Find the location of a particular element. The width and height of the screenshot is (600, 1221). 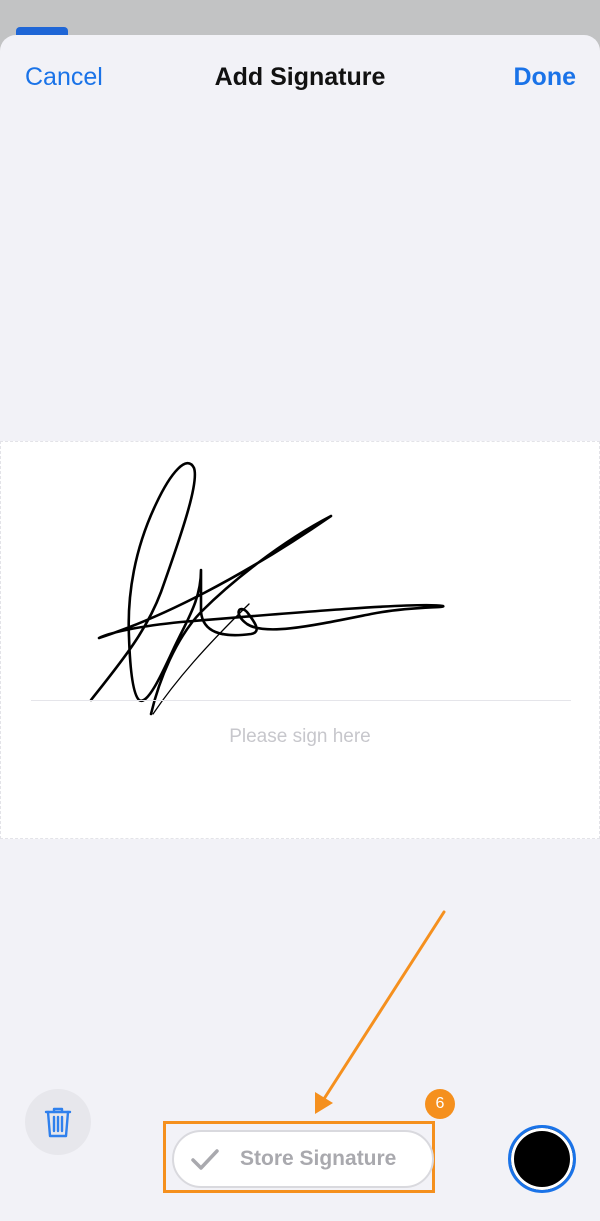

store-signature-label: Store Signature is located at coordinates (318, 1158).